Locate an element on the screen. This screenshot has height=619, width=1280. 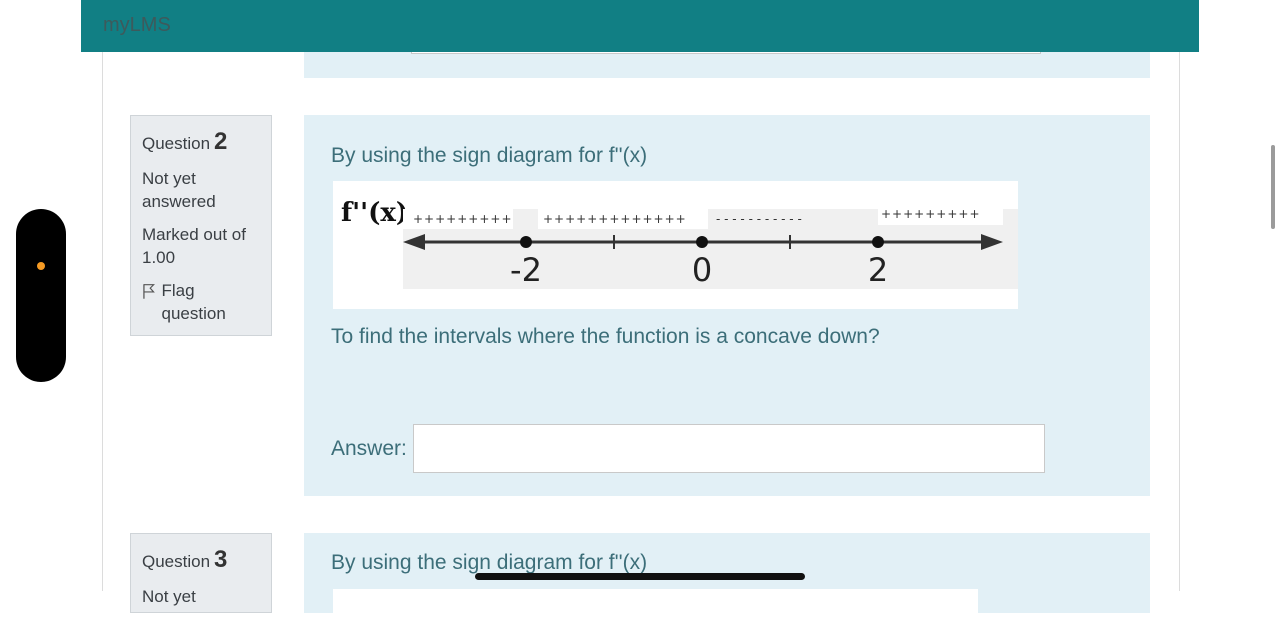
indicator-dot is located at coordinates (41, 266).